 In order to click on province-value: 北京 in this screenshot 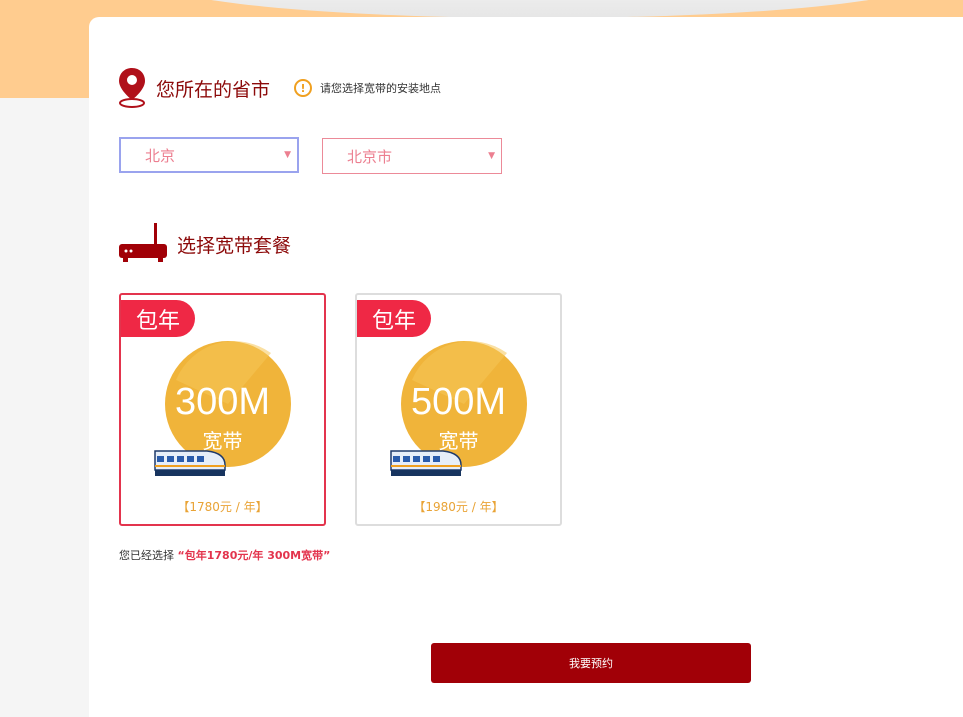, I will do `click(160, 155)`.